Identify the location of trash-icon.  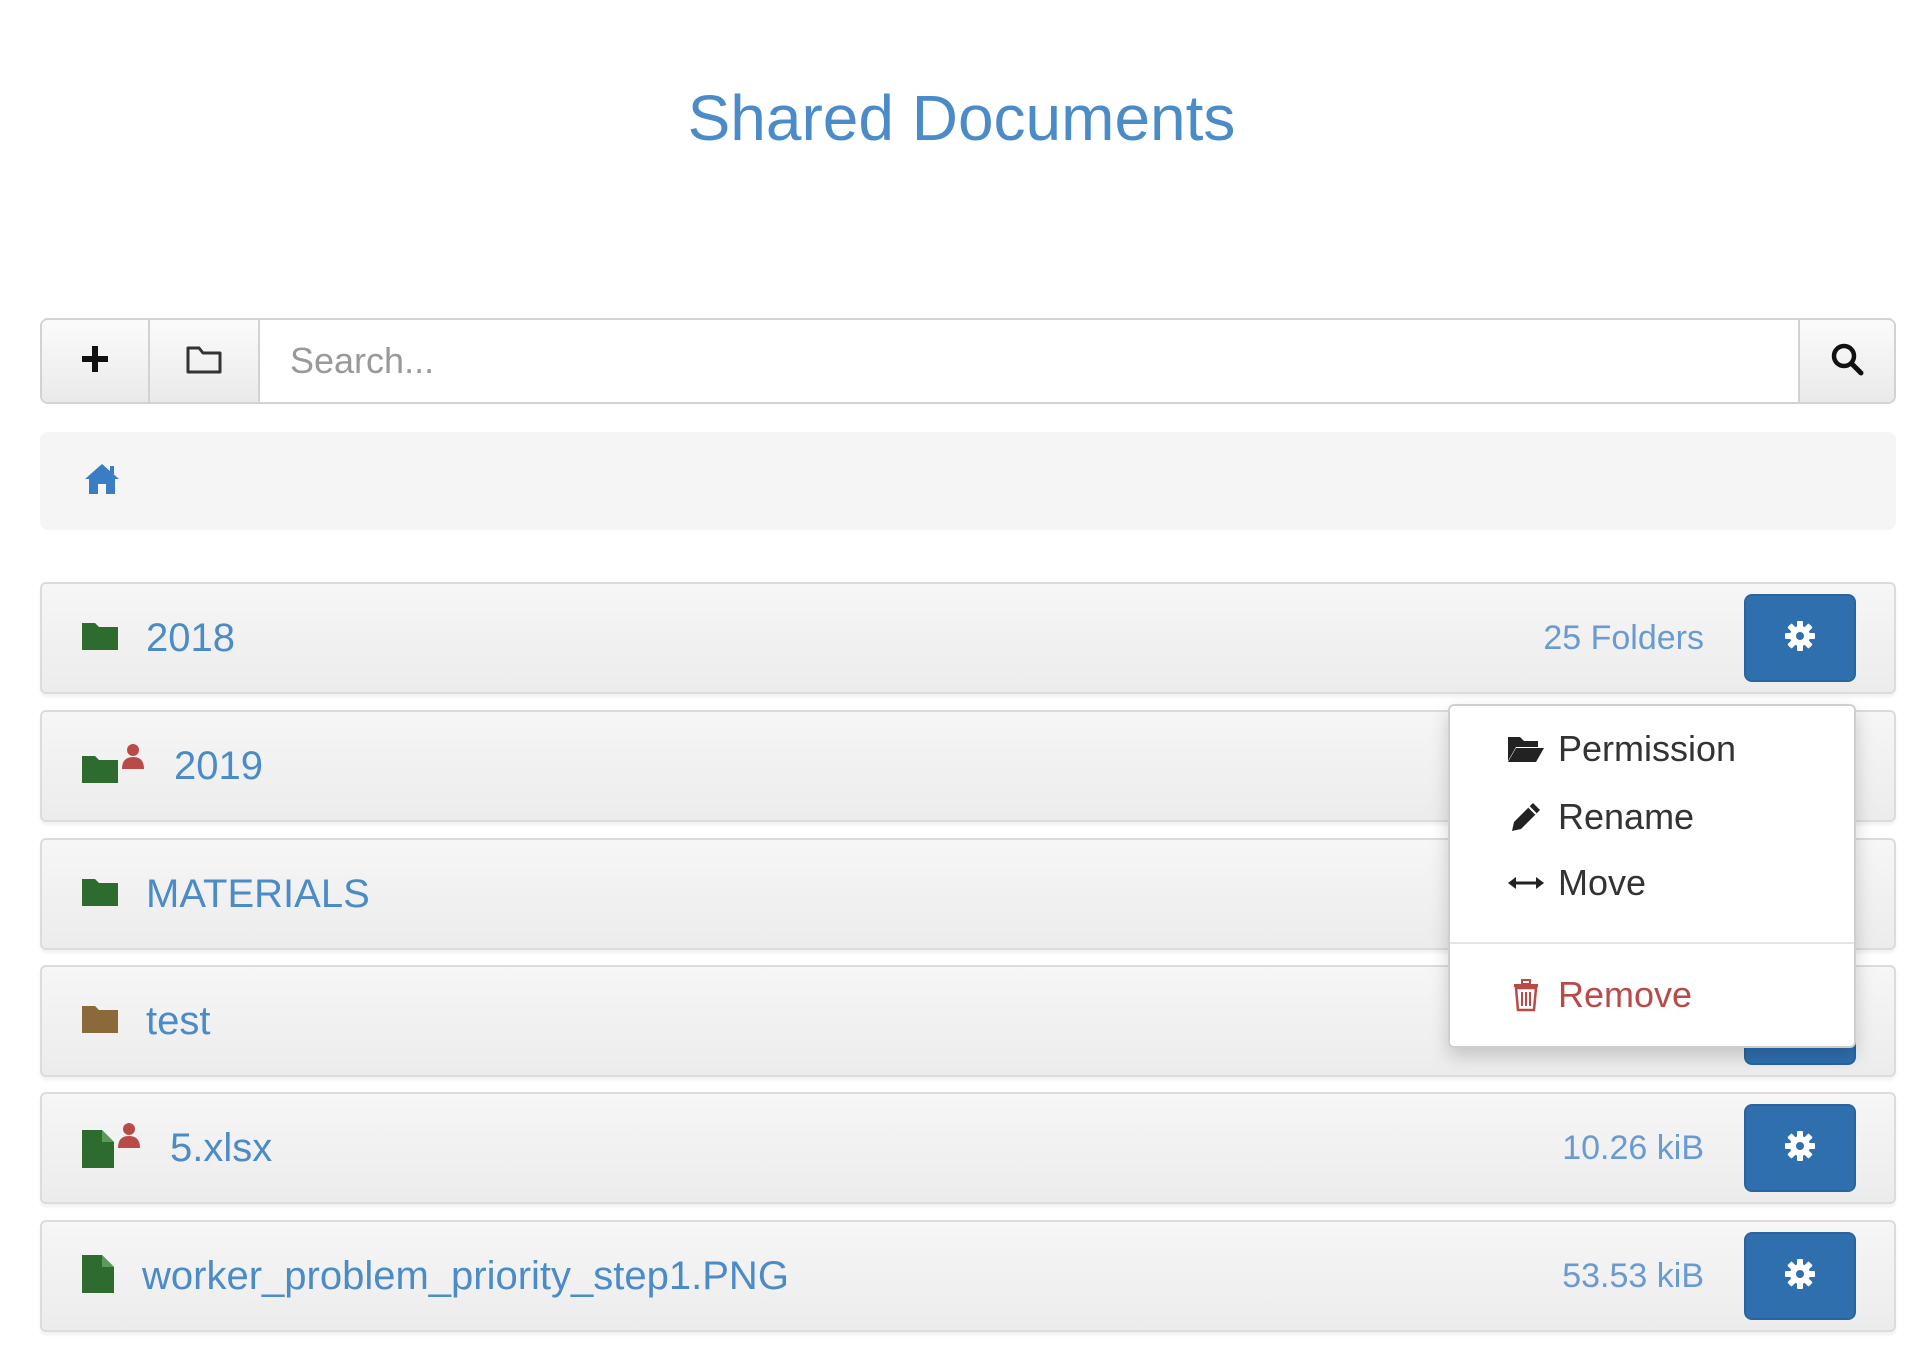
(1526, 995).